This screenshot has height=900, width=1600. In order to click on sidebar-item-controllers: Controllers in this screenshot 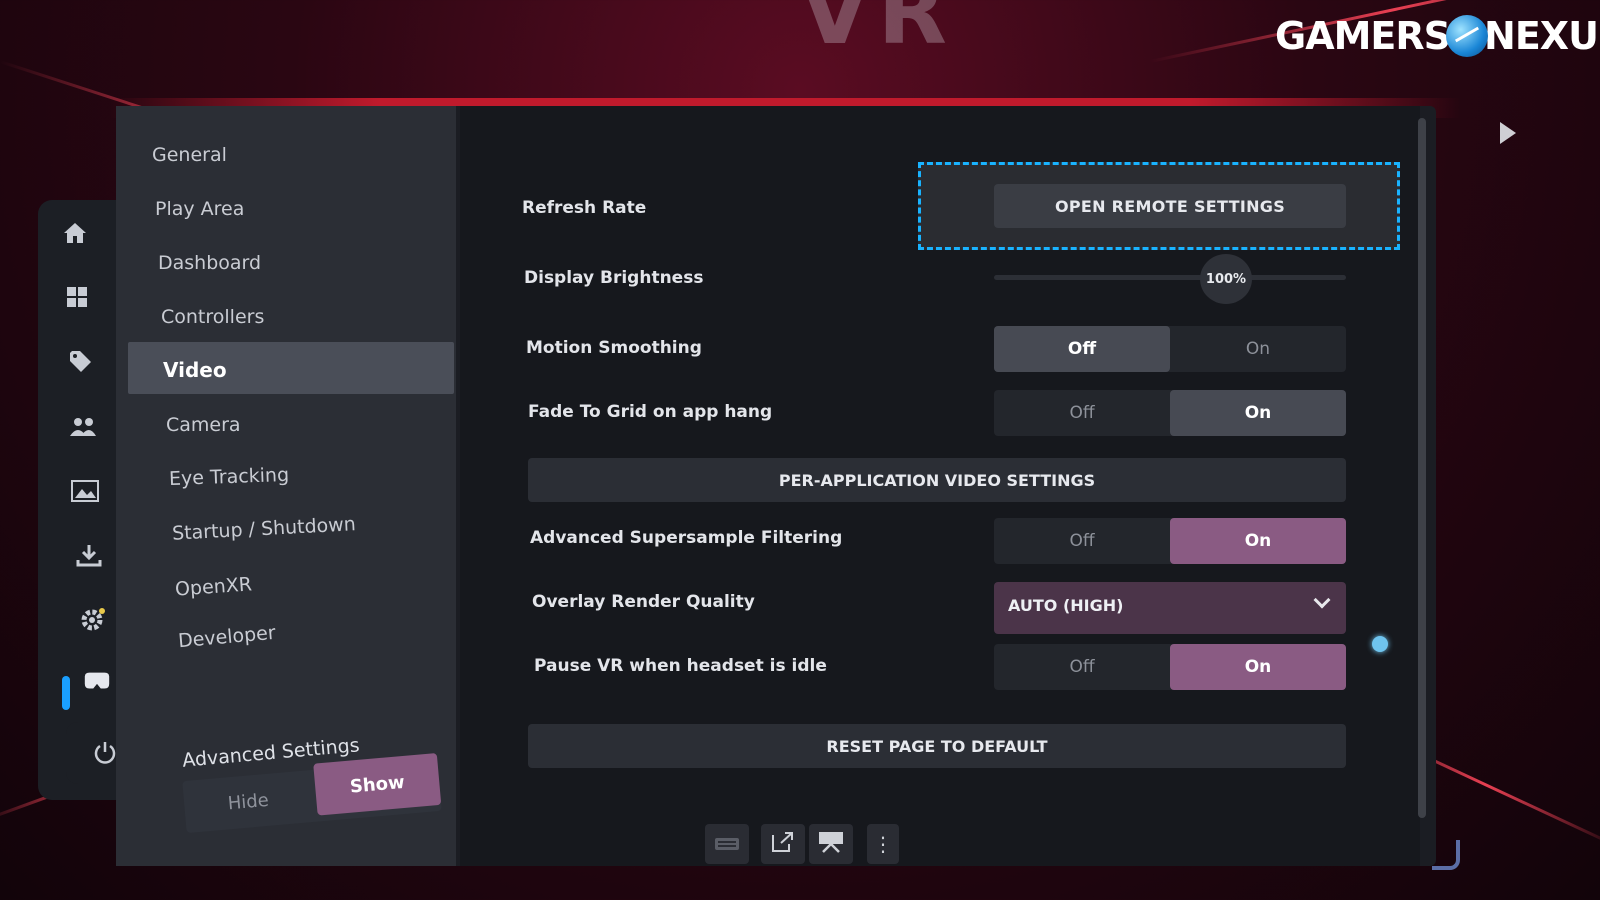, I will do `click(212, 317)`.